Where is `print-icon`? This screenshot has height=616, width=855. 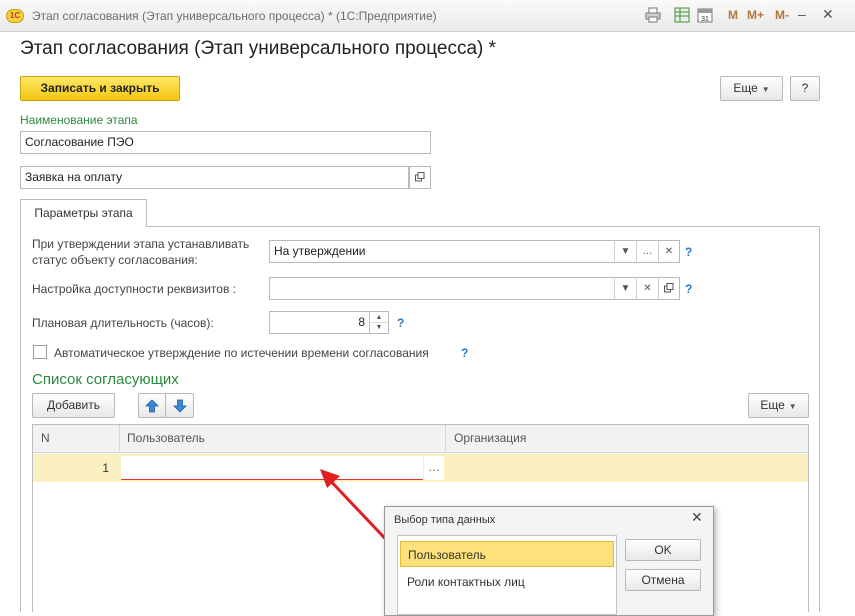 print-icon is located at coordinates (653, 15).